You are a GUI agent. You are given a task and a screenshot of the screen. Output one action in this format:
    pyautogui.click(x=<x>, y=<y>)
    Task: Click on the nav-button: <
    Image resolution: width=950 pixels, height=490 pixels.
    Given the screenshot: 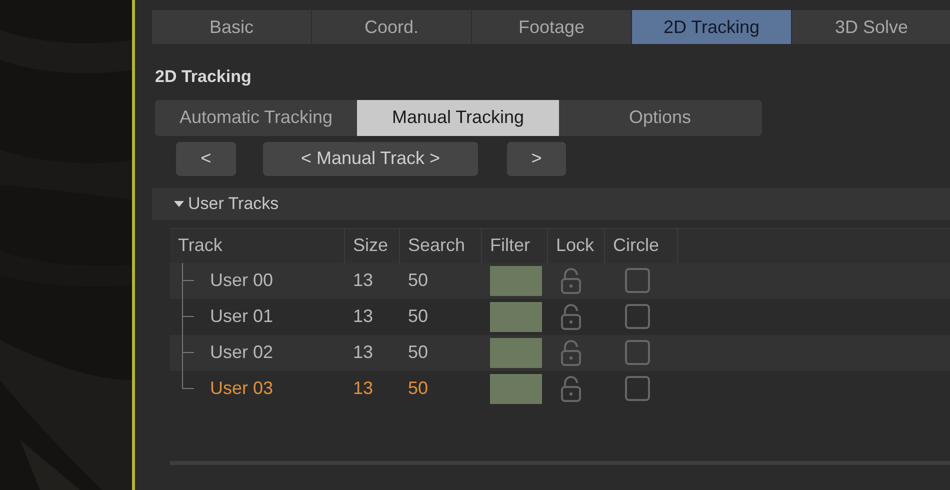 What is the action you would take?
    pyautogui.click(x=206, y=159)
    